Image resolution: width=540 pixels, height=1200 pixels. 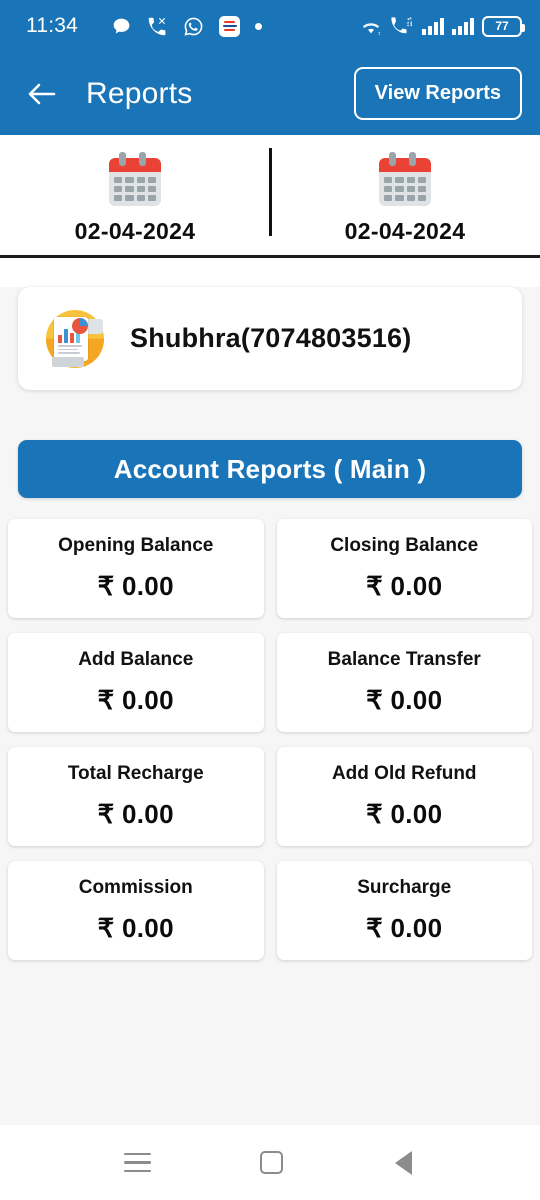 I want to click on user-name-label: Shubhra(7074803516), so click(x=271, y=338).